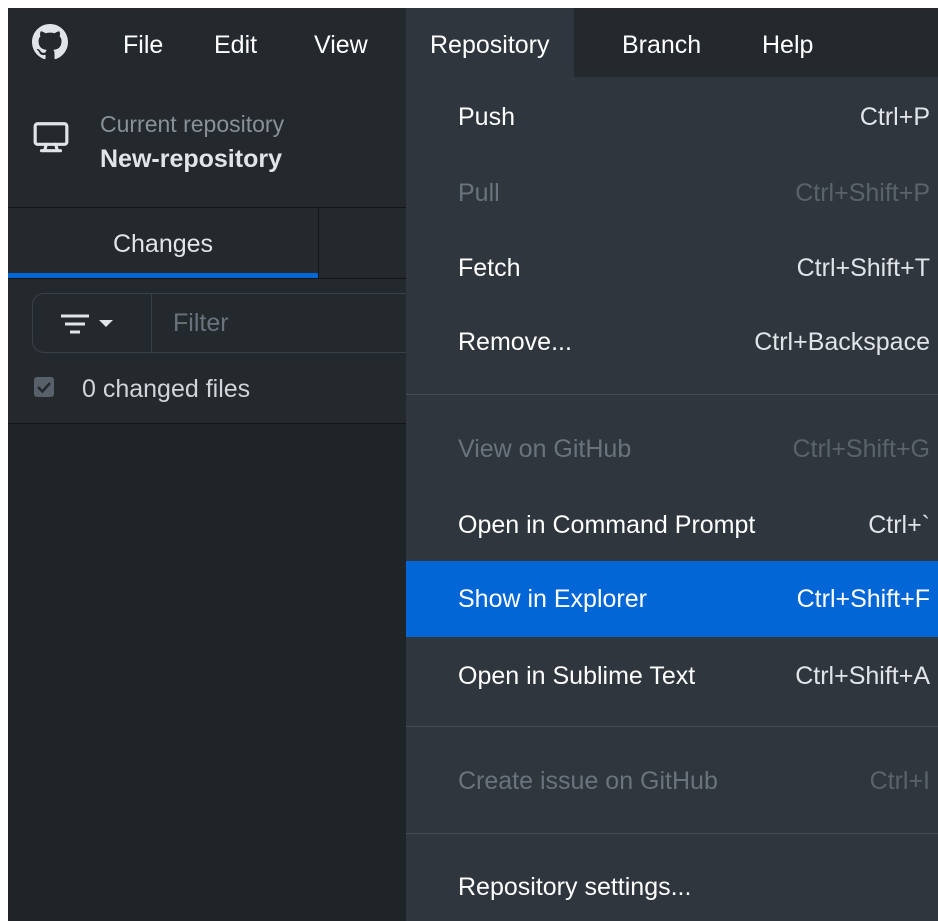 This screenshot has width=938, height=921. What do you see at coordinates (863, 267) in the screenshot?
I see `menu-item-fetch-shortcut: Ctrl+Shift+T` at bounding box center [863, 267].